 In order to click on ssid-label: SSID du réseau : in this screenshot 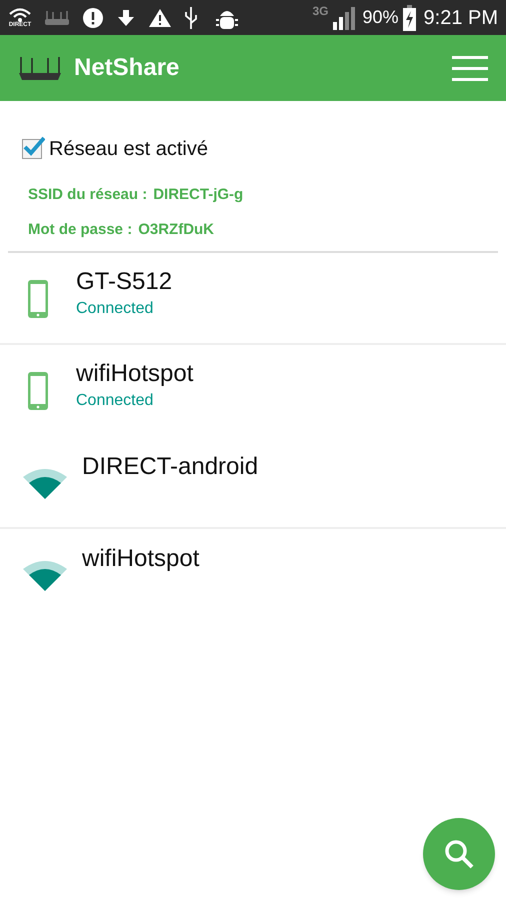, I will do `click(88, 195)`.